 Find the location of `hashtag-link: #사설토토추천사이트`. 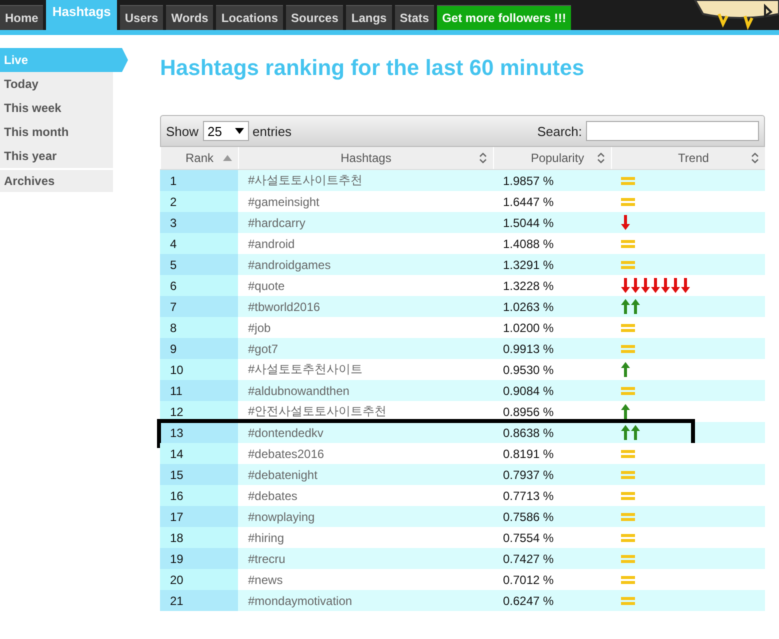

hashtag-link: #사설토토추천사이트 is located at coordinates (365, 369).